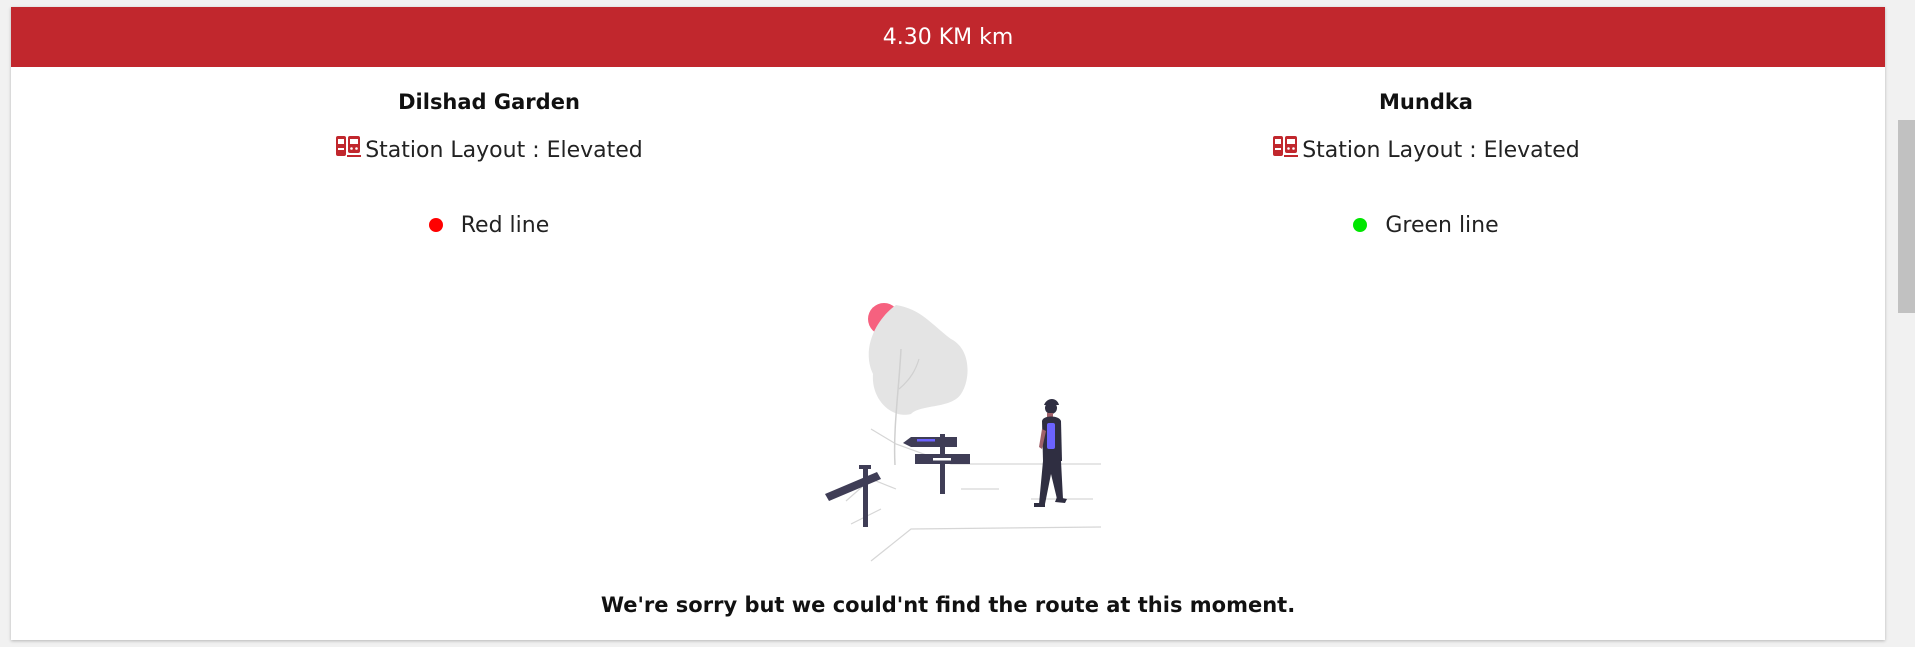  What do you see at coordinates (1442, 225) in the screenshot?
I see `to-station-line-name: Green line` at bounding box center [1442, 225].